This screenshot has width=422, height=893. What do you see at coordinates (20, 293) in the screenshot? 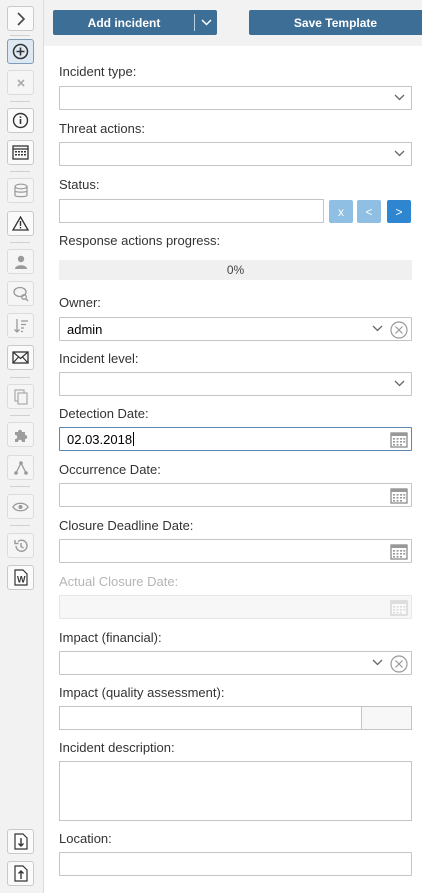
I see `chat-search-icon` at bounding box center [20, 293].